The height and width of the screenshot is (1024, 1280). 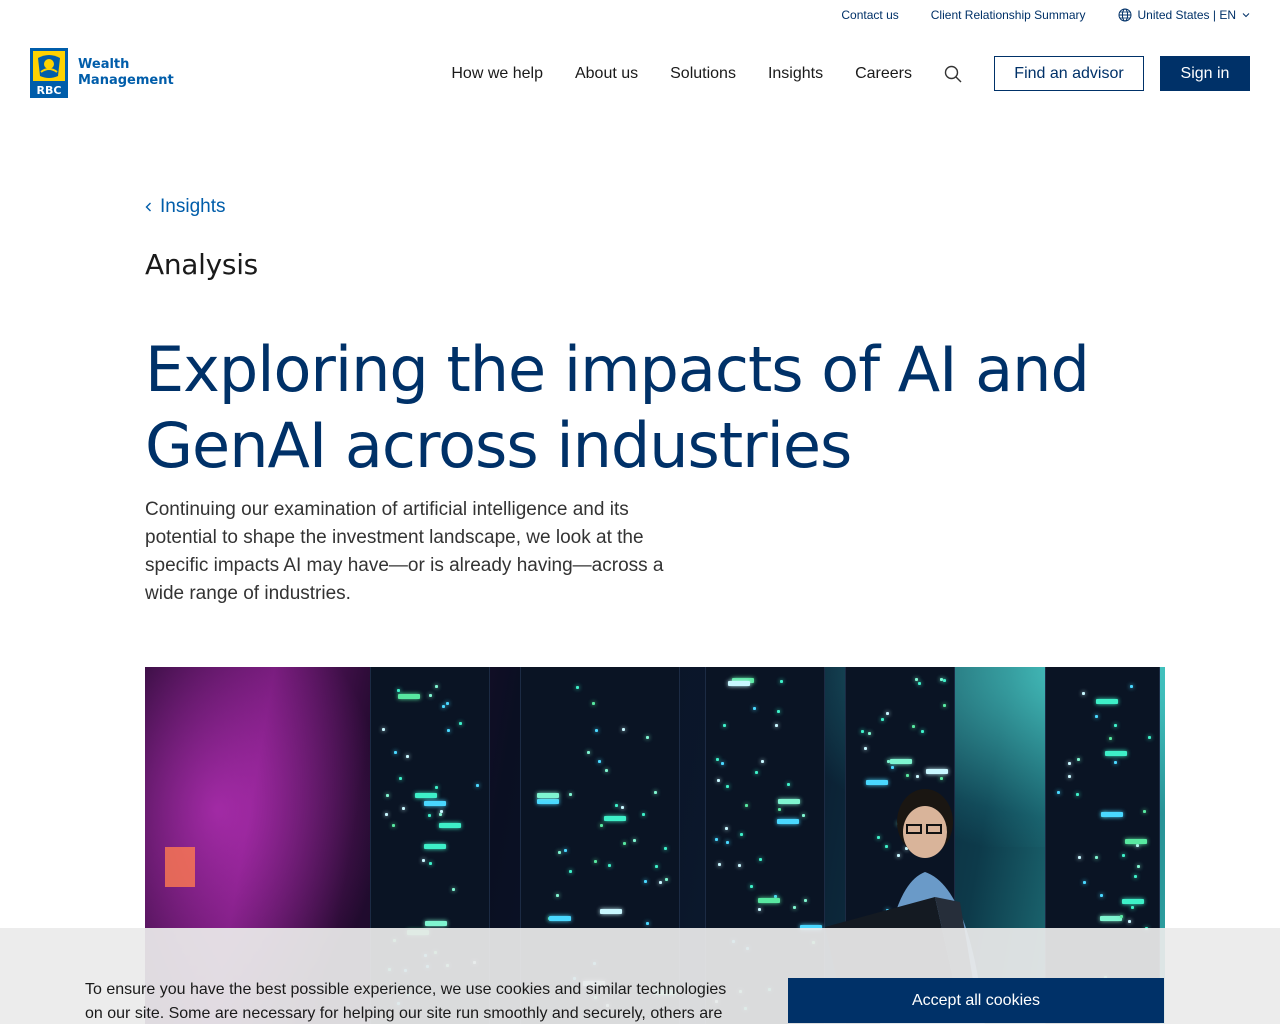 I want to click on nav-about-us: About us, so click(x=606, y=74).